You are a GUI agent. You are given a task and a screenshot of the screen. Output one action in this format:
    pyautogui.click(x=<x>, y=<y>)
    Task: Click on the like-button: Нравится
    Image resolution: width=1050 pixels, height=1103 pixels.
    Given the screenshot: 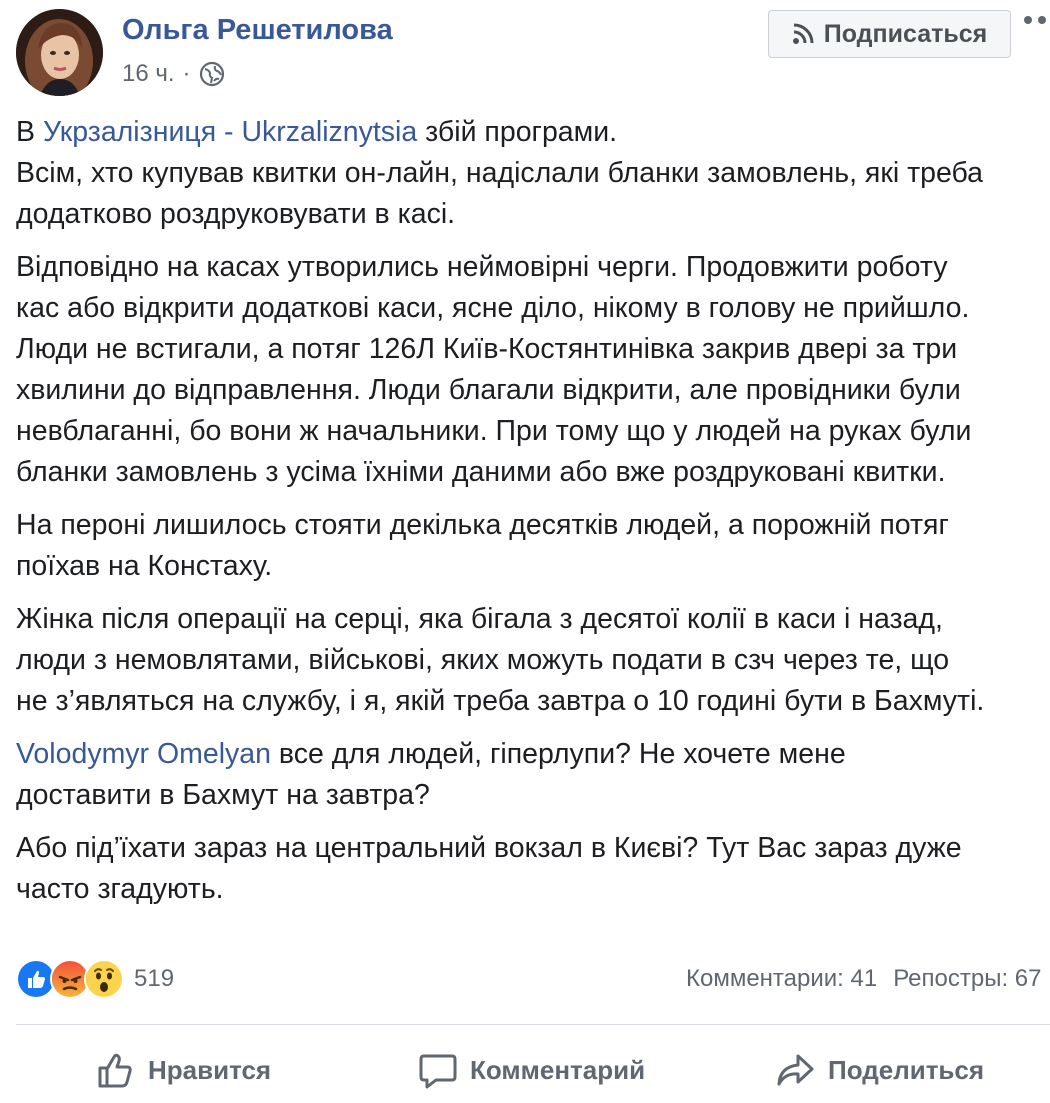 What is the action you would take?
    pyautogui.click(x=183, y=1070)
    